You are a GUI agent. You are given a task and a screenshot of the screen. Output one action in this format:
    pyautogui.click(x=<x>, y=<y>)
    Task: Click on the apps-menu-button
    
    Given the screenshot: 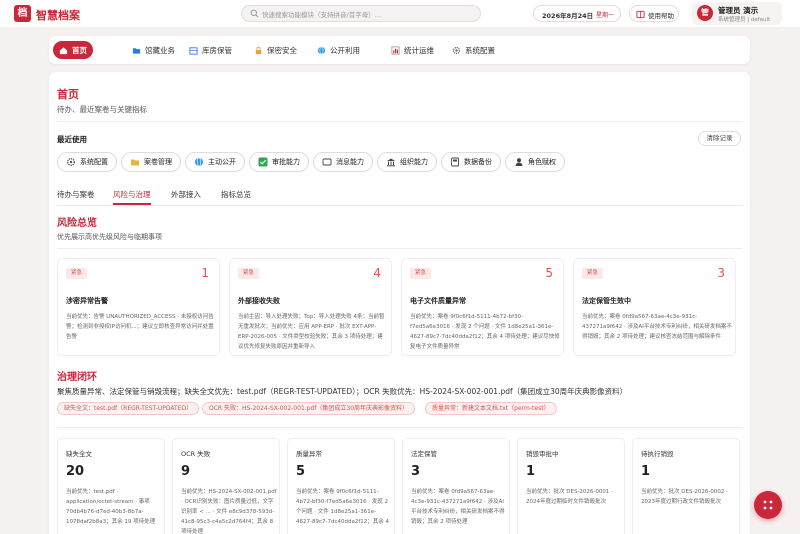 What is the action you would take?
    pyautogui.click(x=768, y=505)
    